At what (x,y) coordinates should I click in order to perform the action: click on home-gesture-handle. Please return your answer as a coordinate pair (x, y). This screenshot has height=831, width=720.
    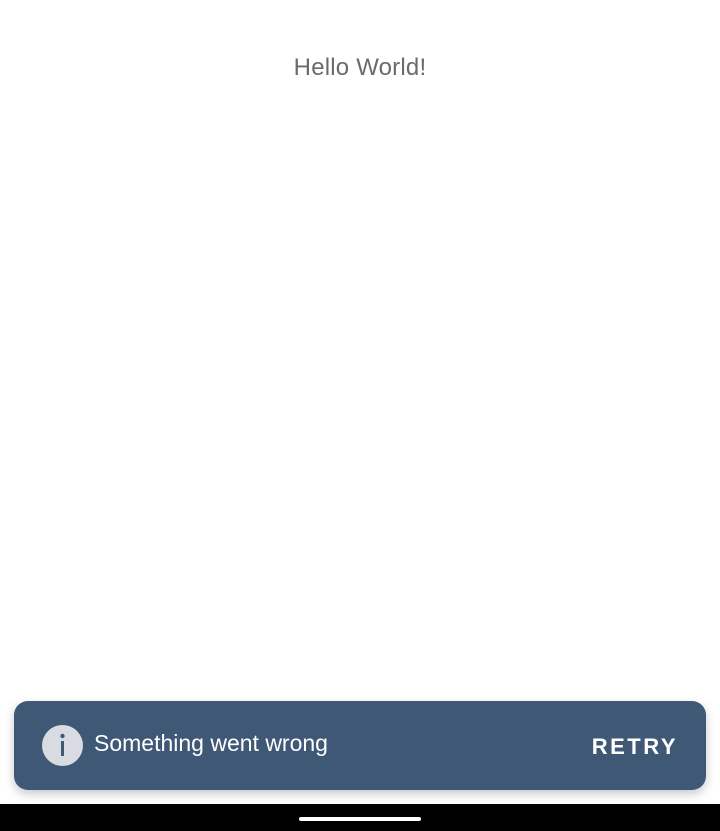
    Looking at the image, I should click on (360, 819).